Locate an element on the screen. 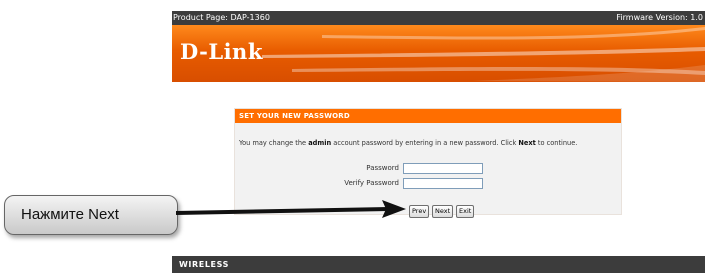  desc-bold-next: Next is located at coordinates (527, 143).